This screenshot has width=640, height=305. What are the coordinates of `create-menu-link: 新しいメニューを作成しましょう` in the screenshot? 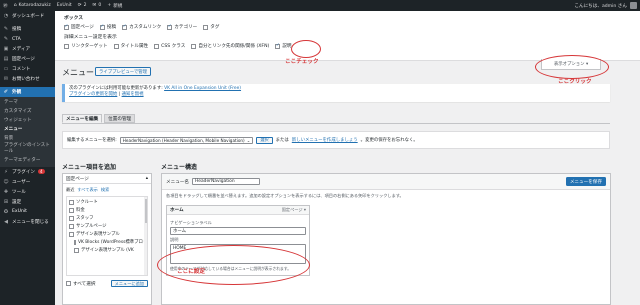 It's located at (325, 140).